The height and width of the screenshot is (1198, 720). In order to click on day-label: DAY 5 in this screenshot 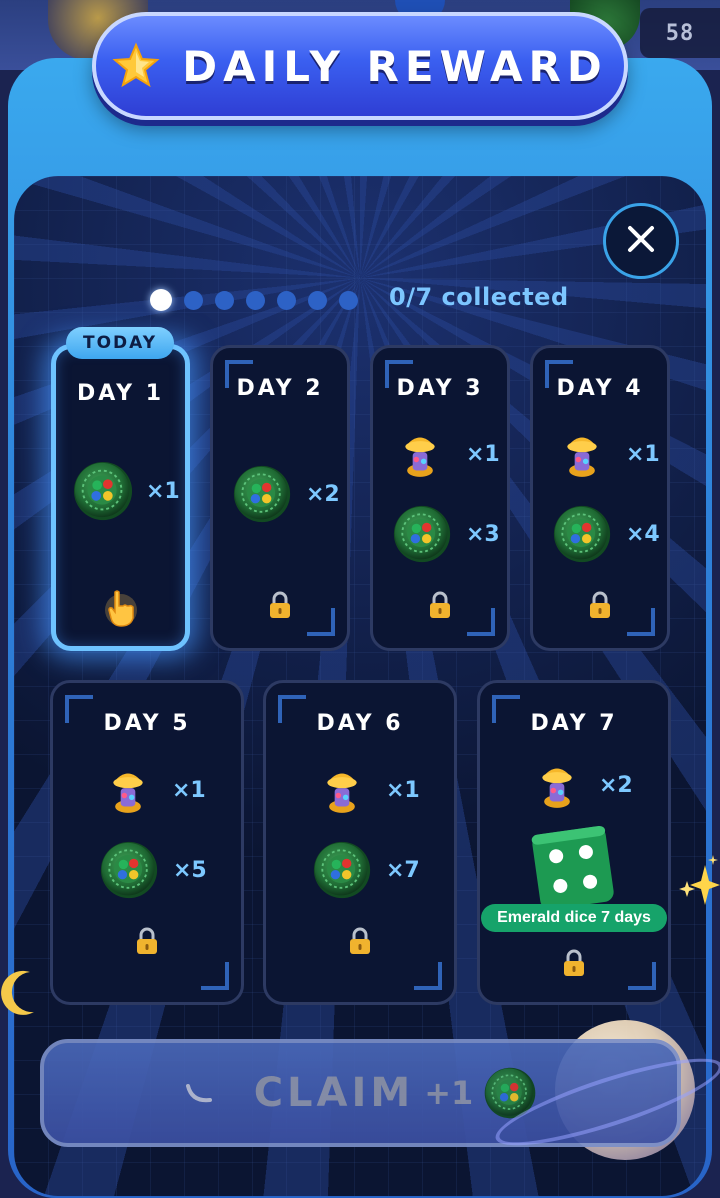, I will do `click(147, 723)`.